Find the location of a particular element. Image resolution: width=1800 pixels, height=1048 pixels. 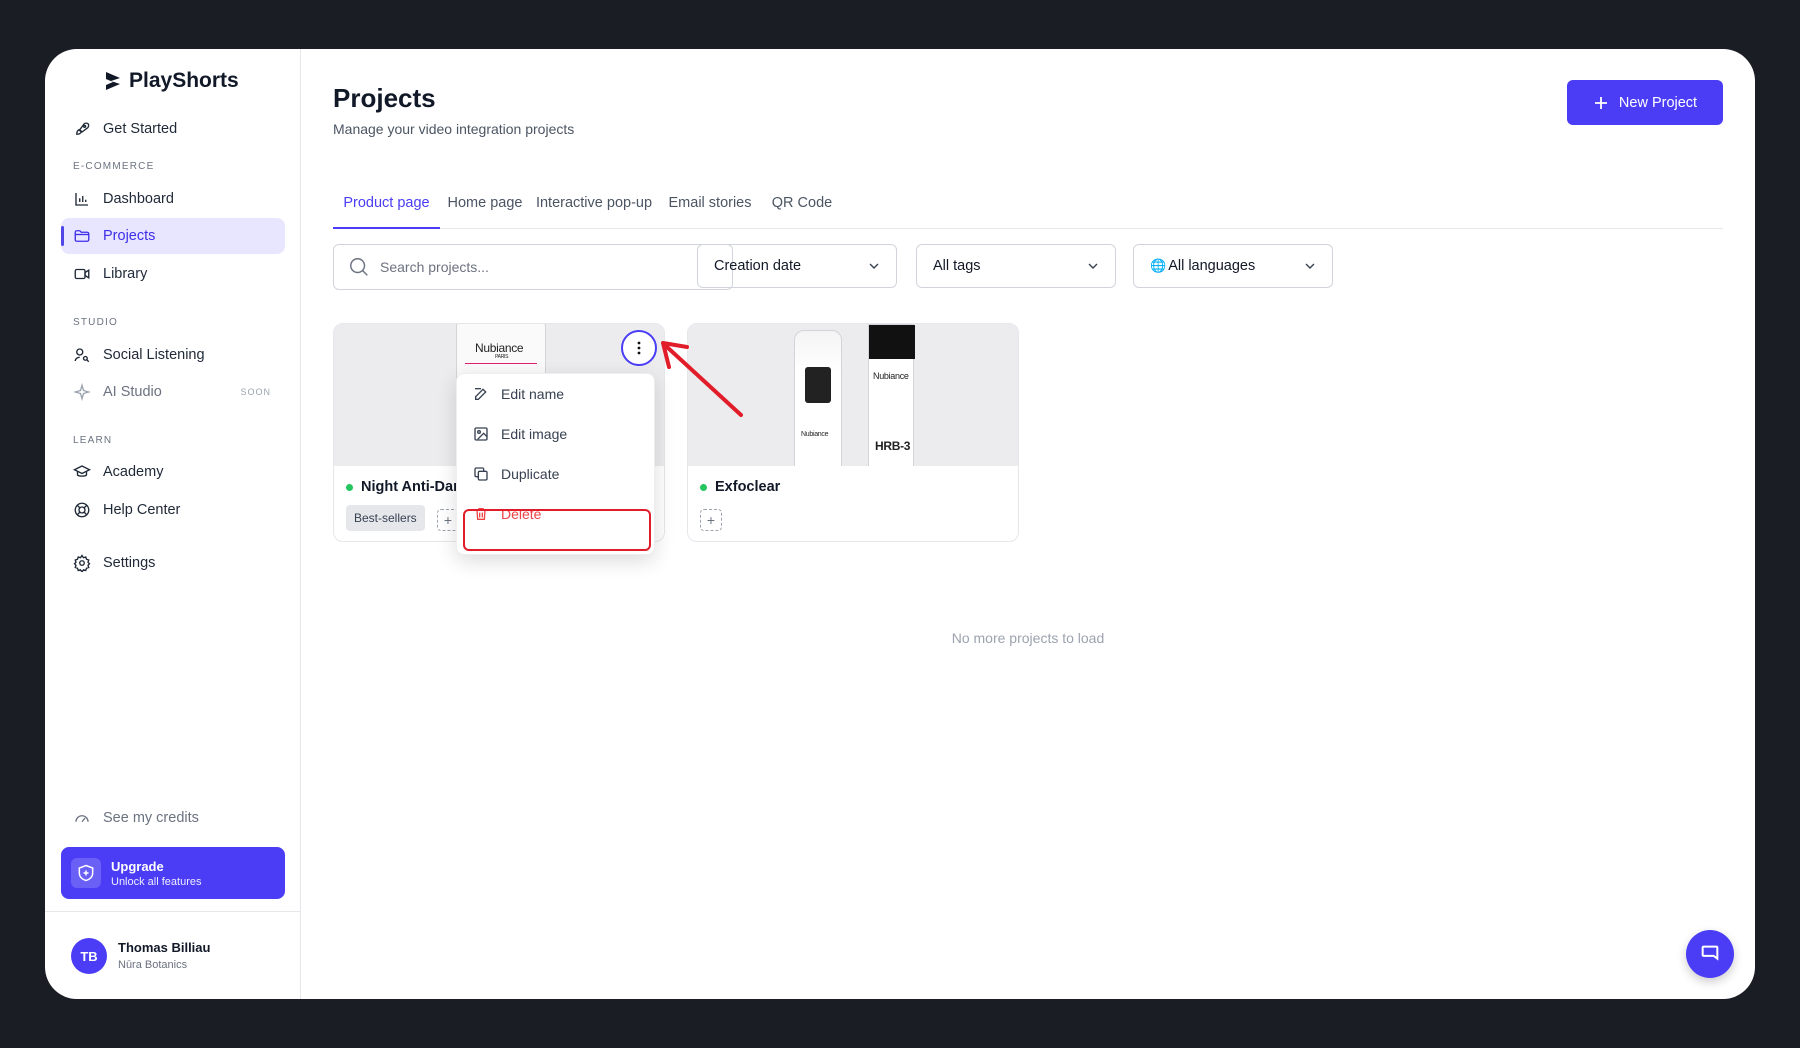

divider is located at coordinates (173, 911).